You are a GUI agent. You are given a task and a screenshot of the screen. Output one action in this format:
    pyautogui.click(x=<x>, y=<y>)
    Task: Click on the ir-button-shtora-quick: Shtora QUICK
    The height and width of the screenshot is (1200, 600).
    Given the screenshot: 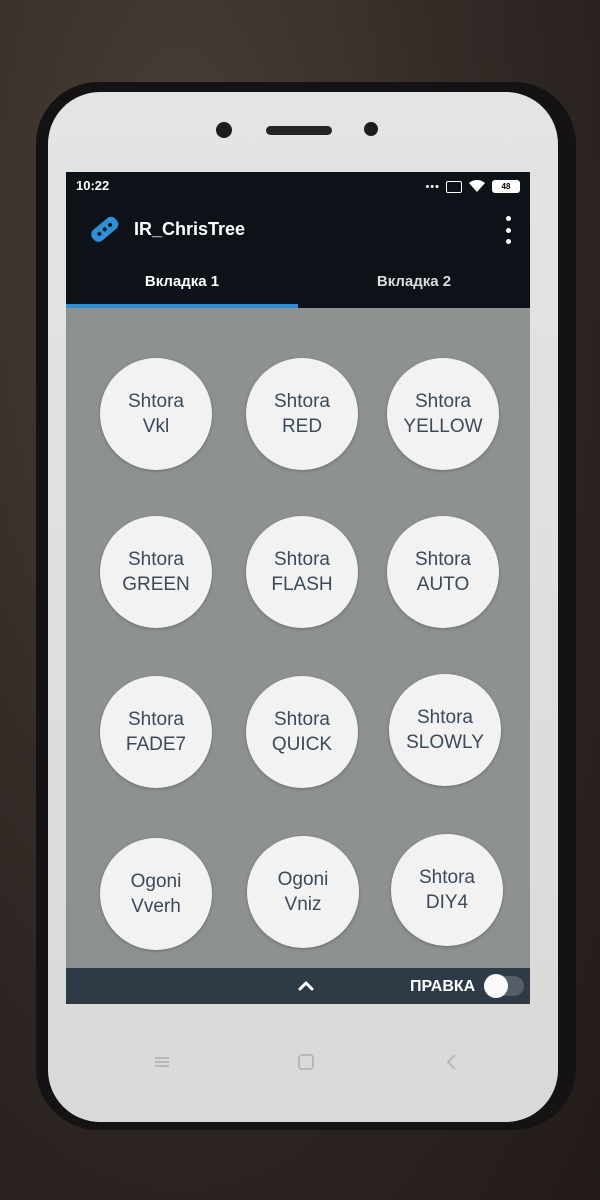 What is the action you would take?
    pyautogui.click(x=302, y=732)
    